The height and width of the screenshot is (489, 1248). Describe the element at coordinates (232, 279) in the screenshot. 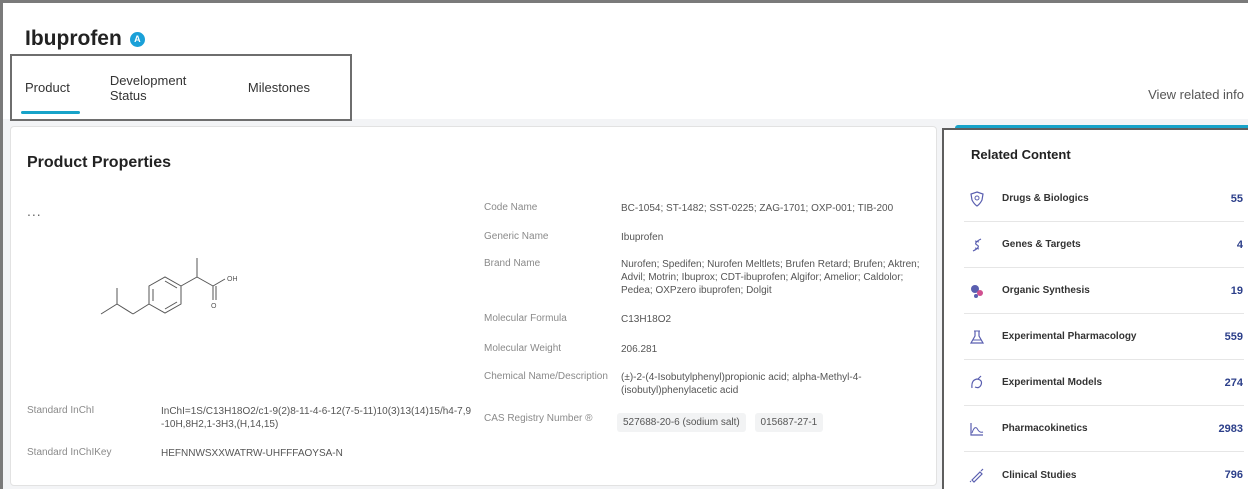

I see `structure-label-oh: OH` at that location.